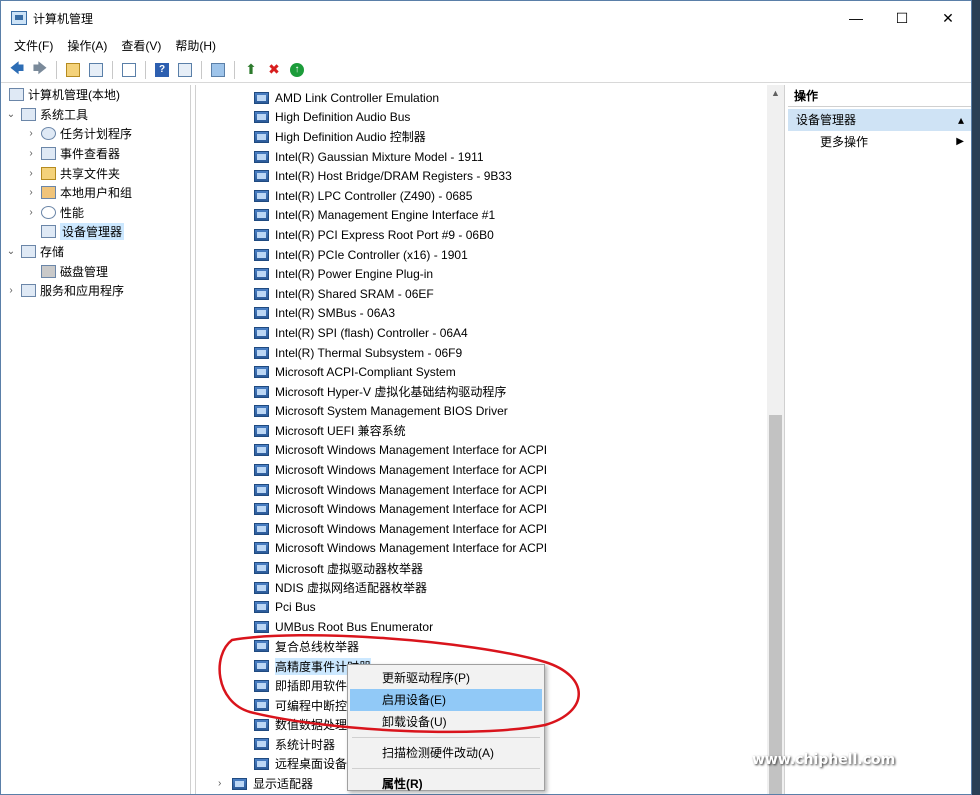 Image resolution: width=980 pixels, height=795 pixels. Describe the element at coordinates (490, 353) in the screenshot. I see `device-item: Intel(R) Thermal Subsystem - 06F9` at that location.